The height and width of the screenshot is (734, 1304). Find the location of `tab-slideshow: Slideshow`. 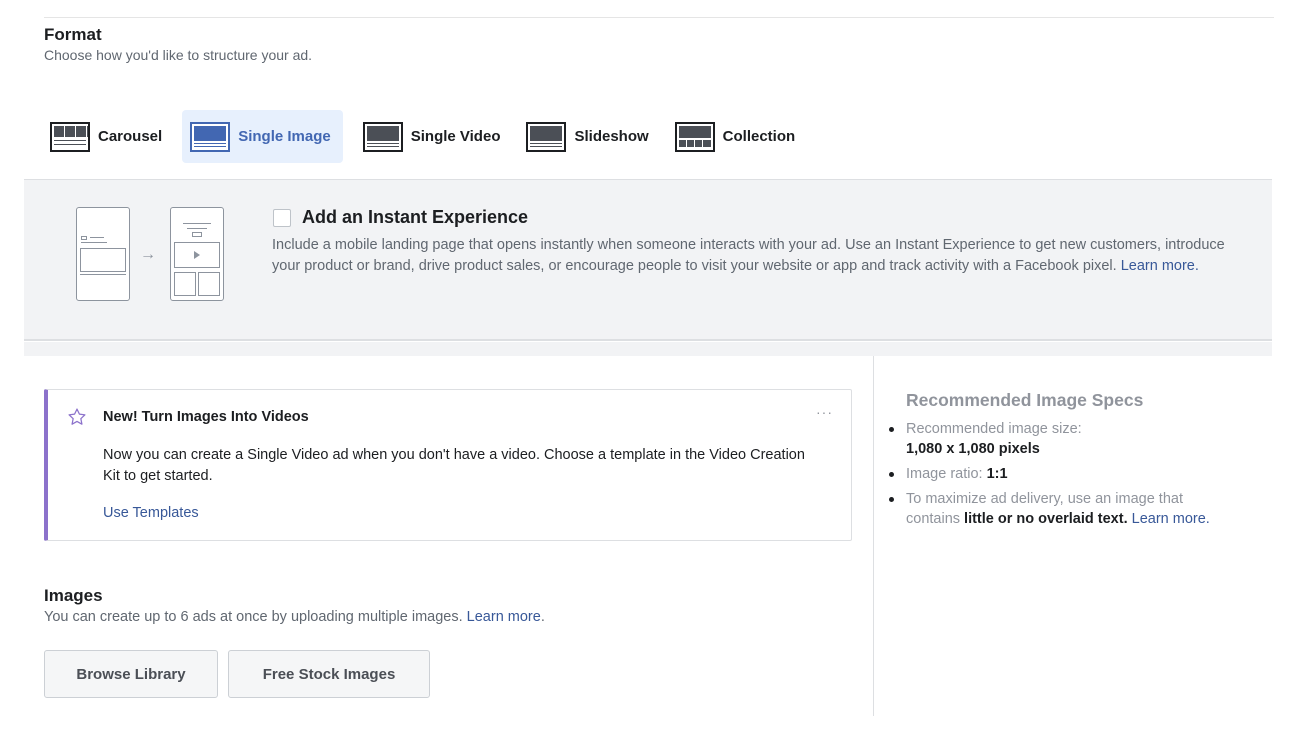

tab-slideshow: Slideshow is located at coordinates (587, 136).